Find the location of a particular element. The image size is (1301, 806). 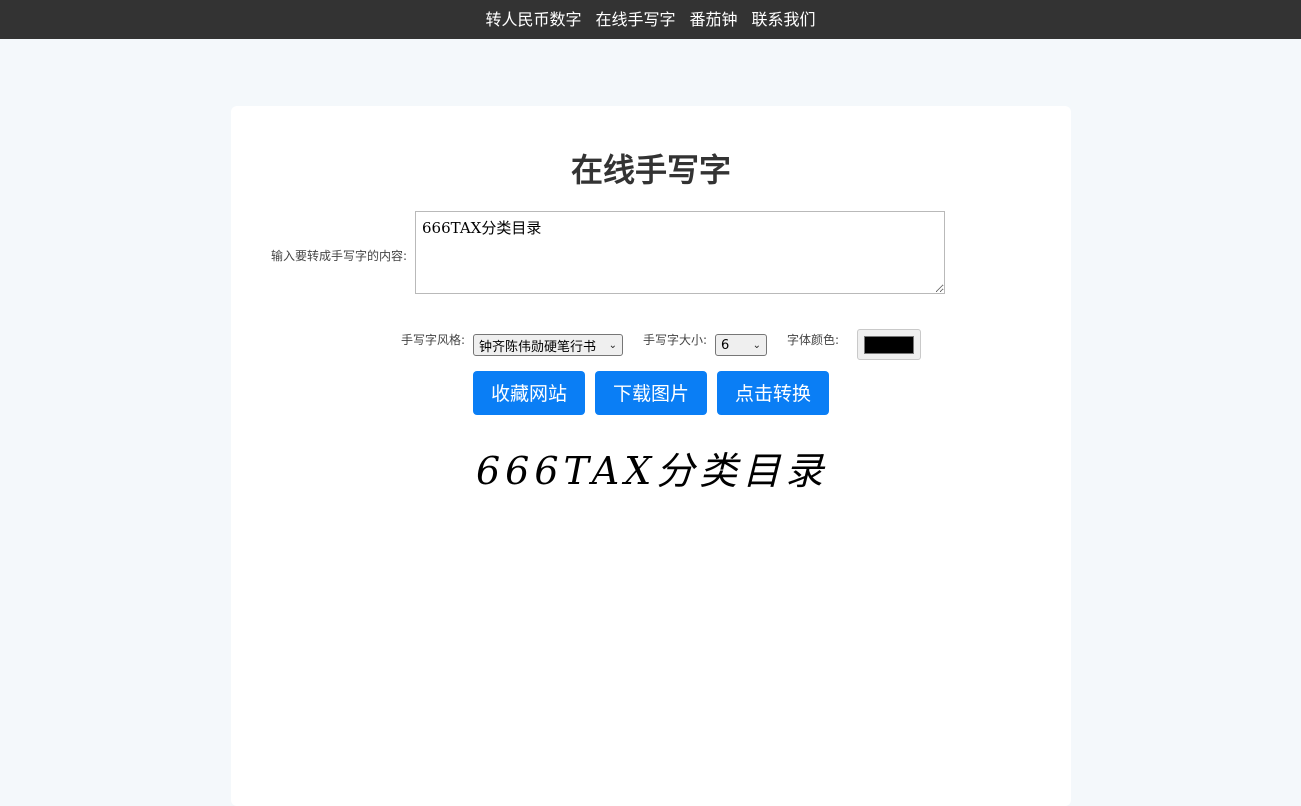

color-label: 字体颜色: is located at coordinates (813, 340).